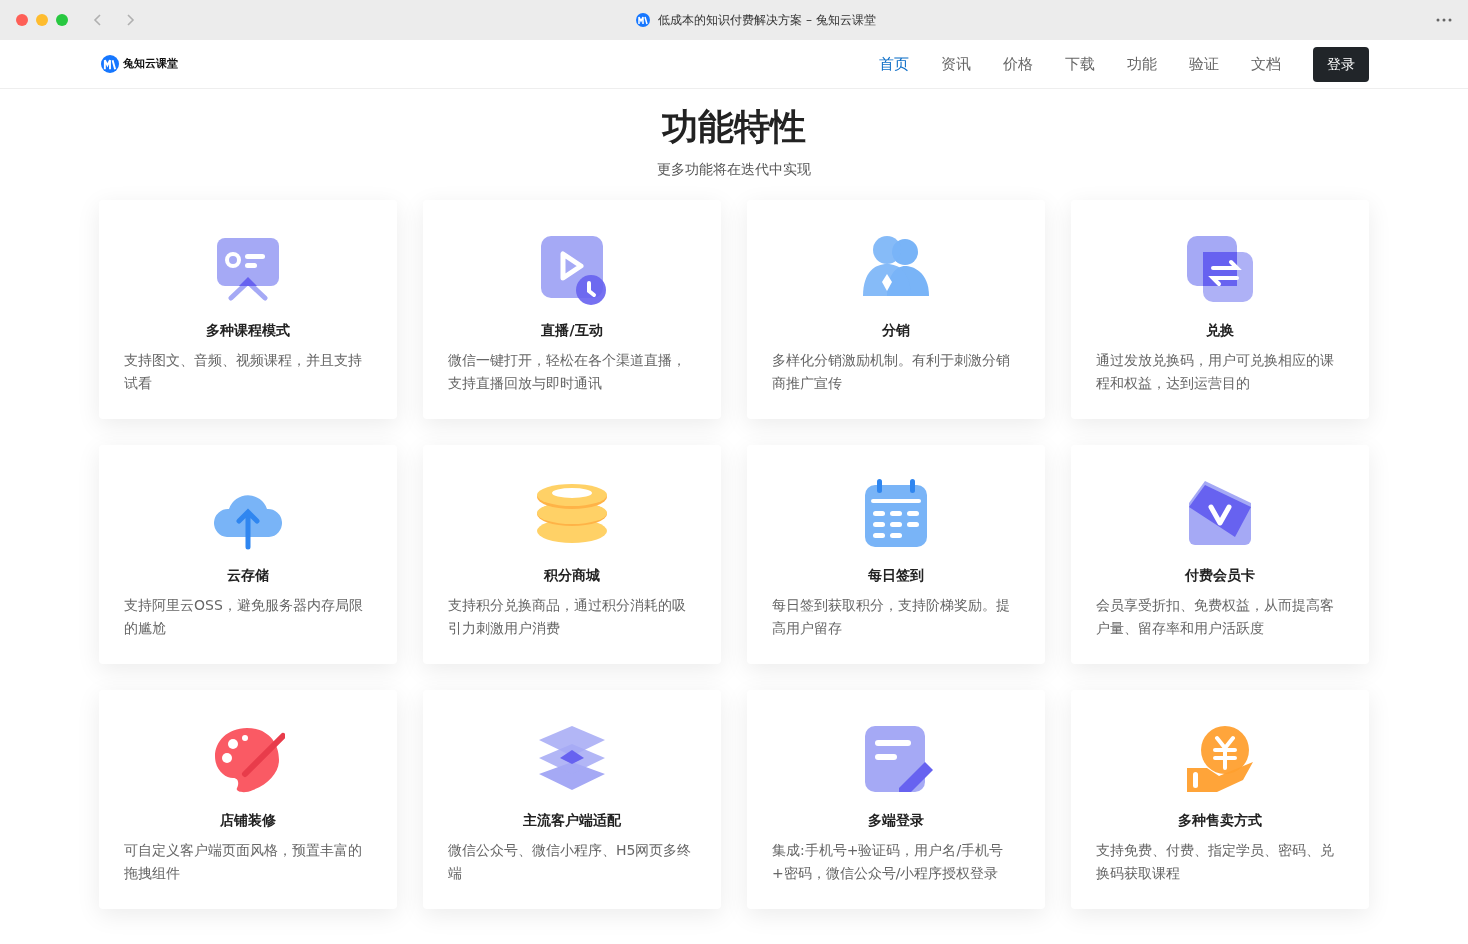  What do you see at coordinates (1220, 575) in the screenshot?
I see `feature-title: 付费会员卡` at bounding box center [1220, 575].